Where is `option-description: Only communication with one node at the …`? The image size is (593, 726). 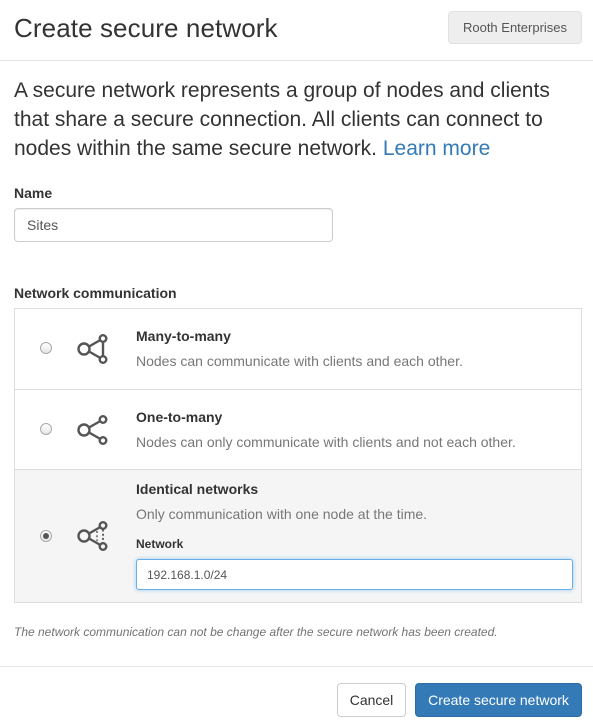
option-description: Only communication with one node at the … is located at coordinates (282, 514).